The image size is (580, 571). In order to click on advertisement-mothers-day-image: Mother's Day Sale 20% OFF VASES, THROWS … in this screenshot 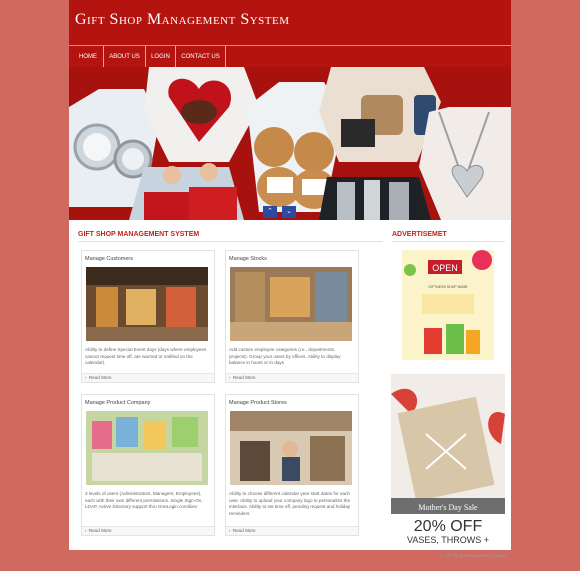, I will do `click(448, 461)`.